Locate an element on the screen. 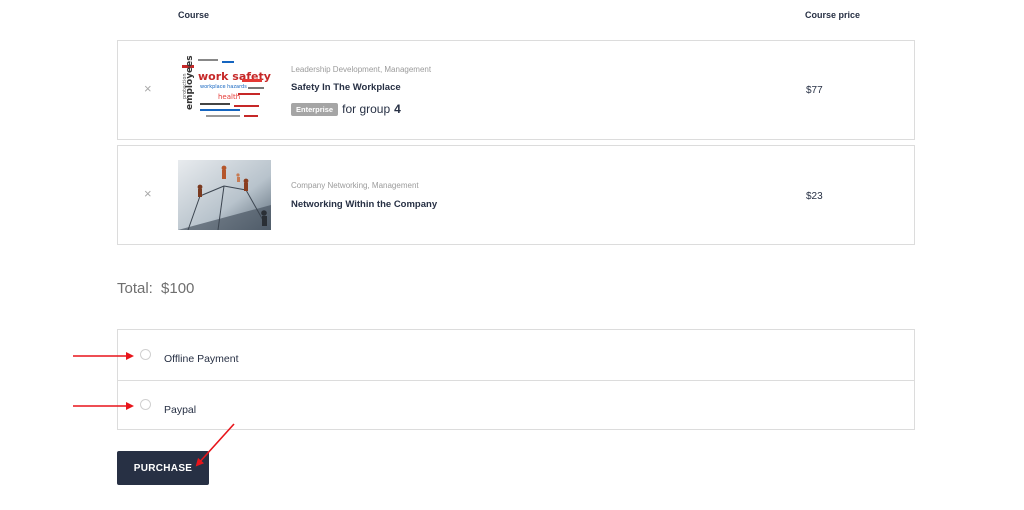  total-label: Total: is located at coordinates (137, 288).